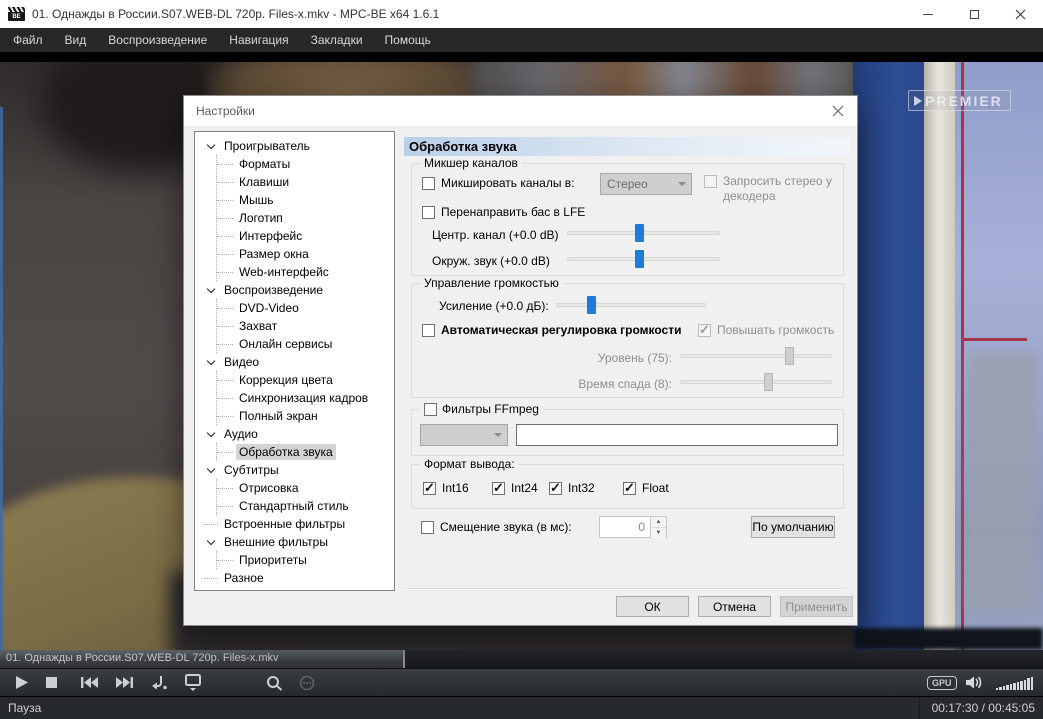 The height and width of the screenshot is (719, 1043). Describe the element at coordinates (305, 272) in the screenshot. I see `tree-item-web-interface: Web-интерфейс` at that location.